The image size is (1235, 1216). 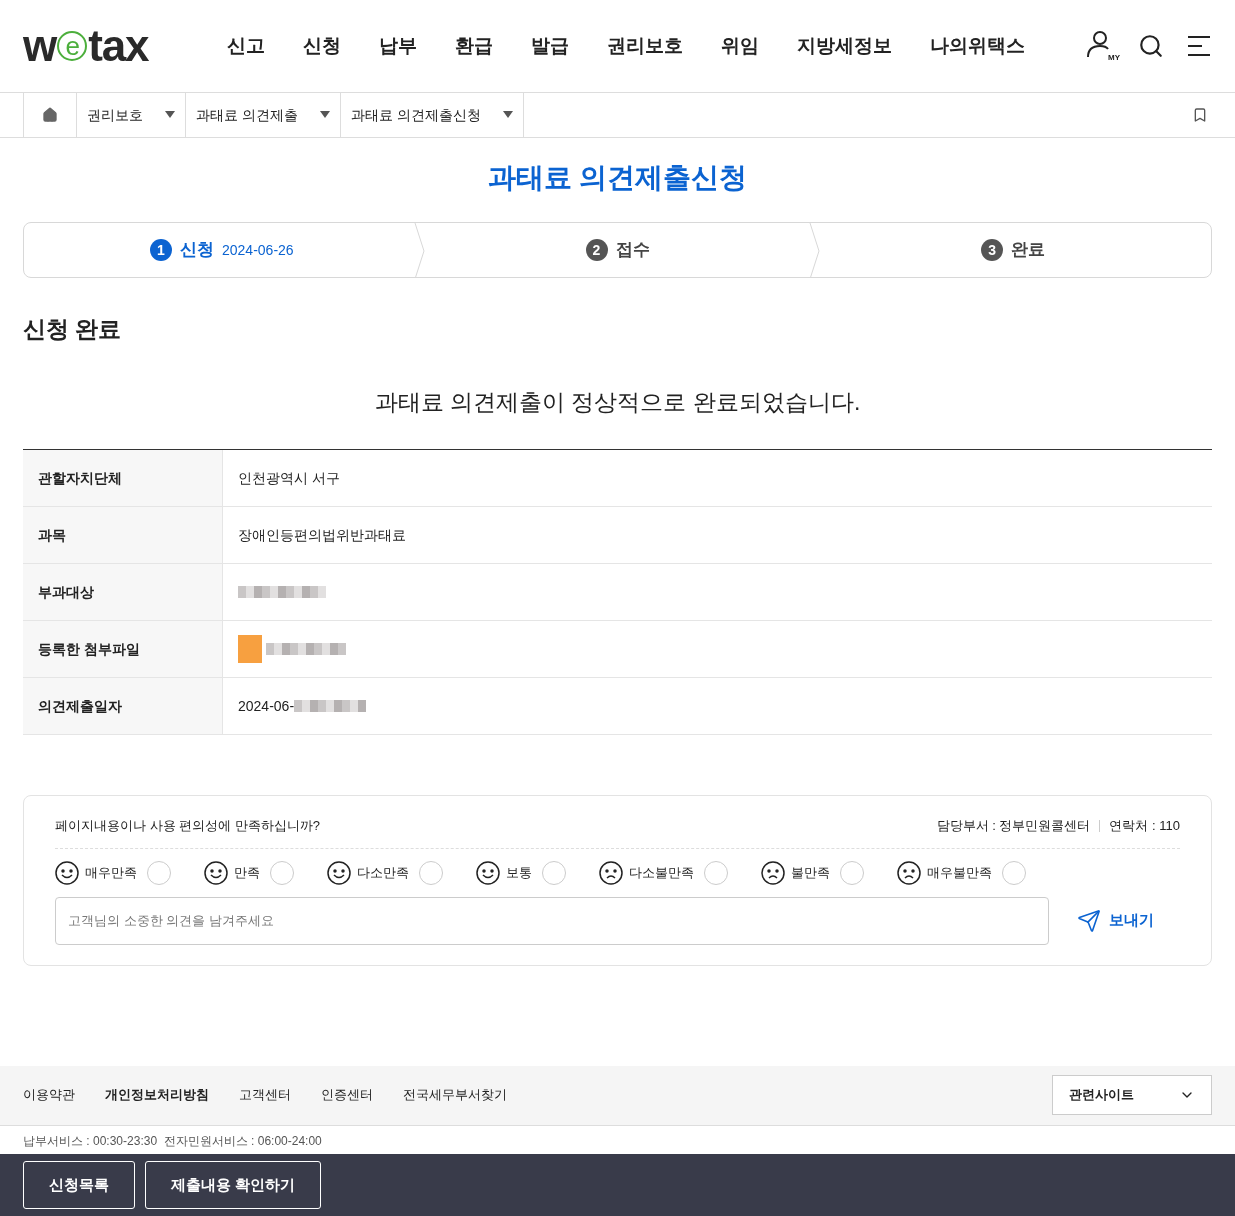 I want to click on nav-menu-item: 나의위택스, so click(x=977, y=46).